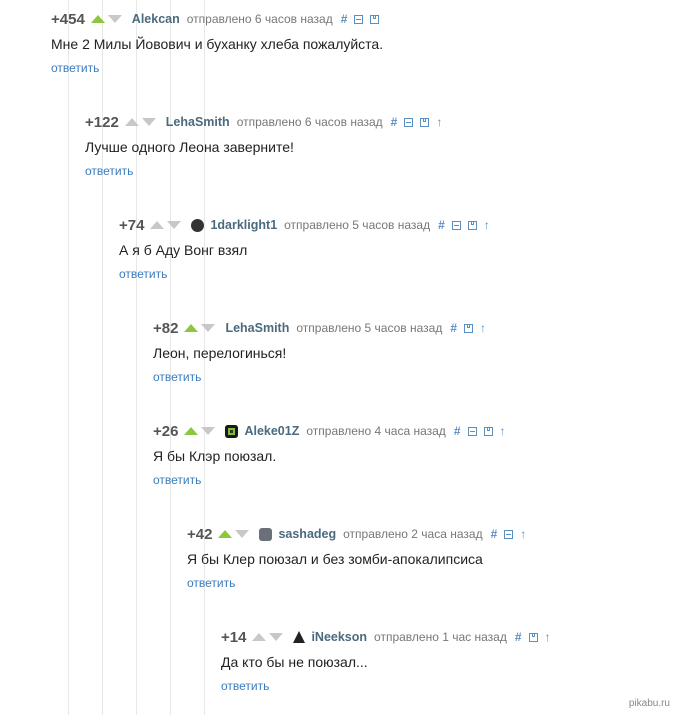  Describe the element at coordinates (215, 456) in the screenshot. I see `comment-text: Я бы Клэр поюзал.` at that location.